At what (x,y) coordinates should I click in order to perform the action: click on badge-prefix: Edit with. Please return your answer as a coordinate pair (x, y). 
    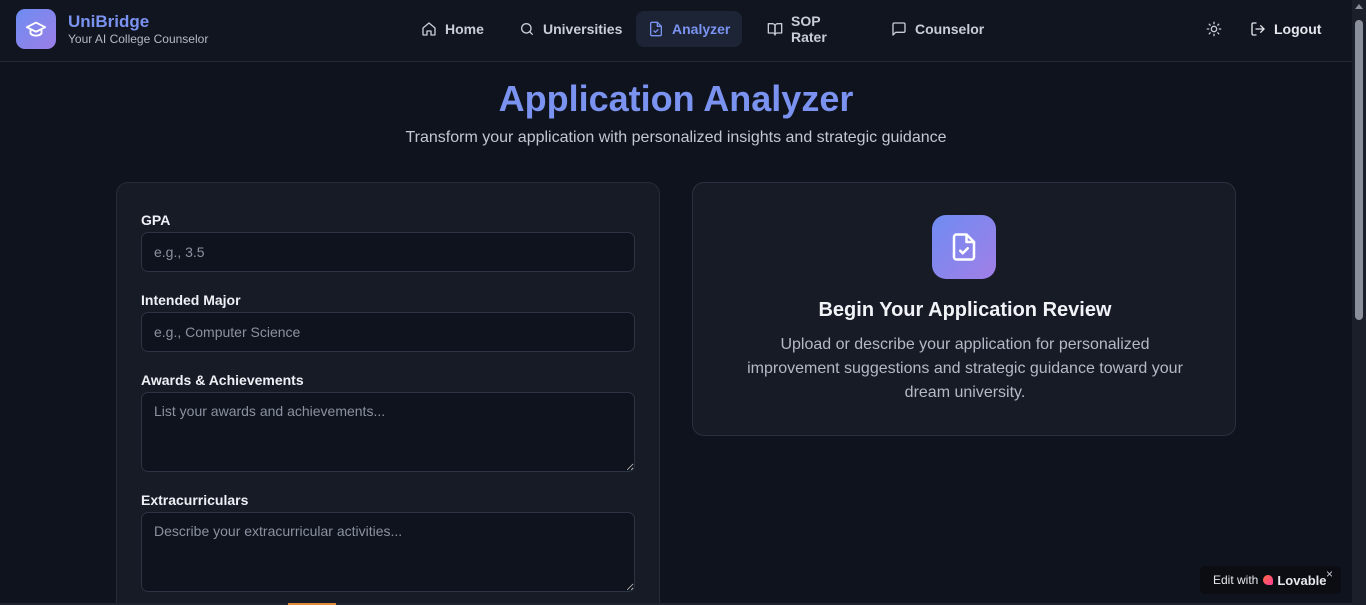
    Looking at the image, I should click on (1236, 580).